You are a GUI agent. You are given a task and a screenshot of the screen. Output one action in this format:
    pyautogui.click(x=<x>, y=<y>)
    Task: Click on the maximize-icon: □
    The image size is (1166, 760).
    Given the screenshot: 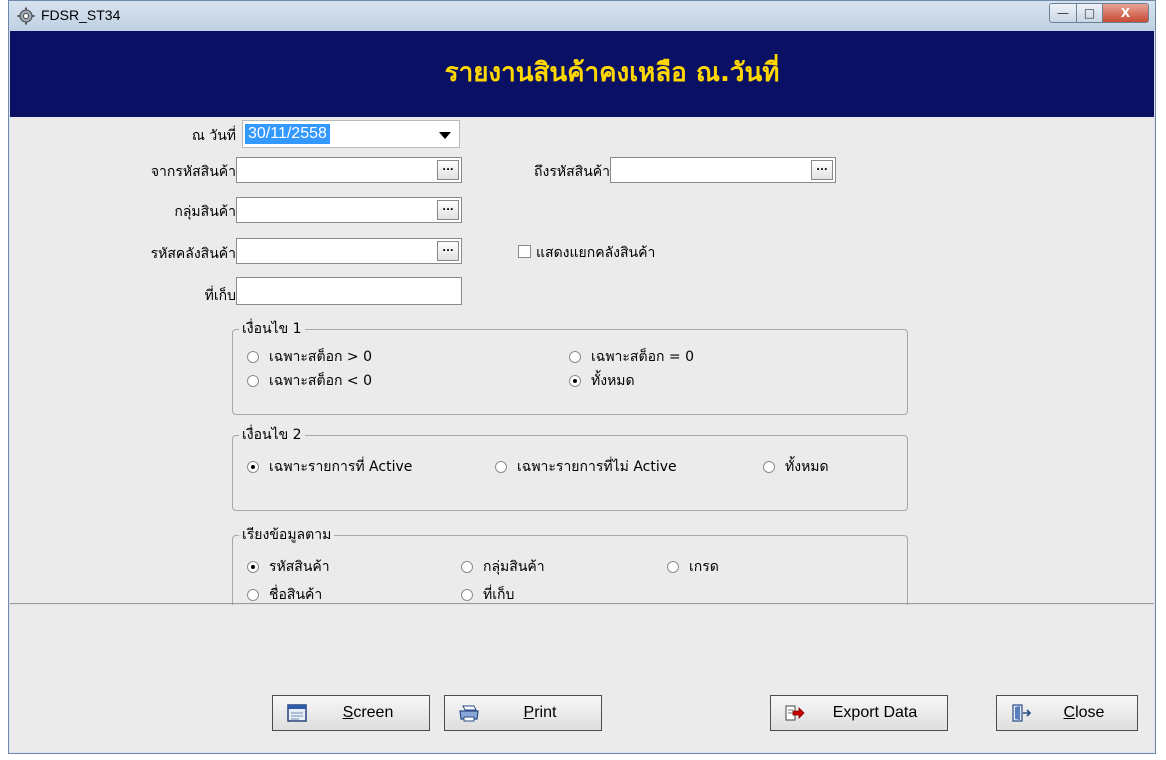 What is the action you would take?
    pyautogui.click(x=1089, y=13)
    